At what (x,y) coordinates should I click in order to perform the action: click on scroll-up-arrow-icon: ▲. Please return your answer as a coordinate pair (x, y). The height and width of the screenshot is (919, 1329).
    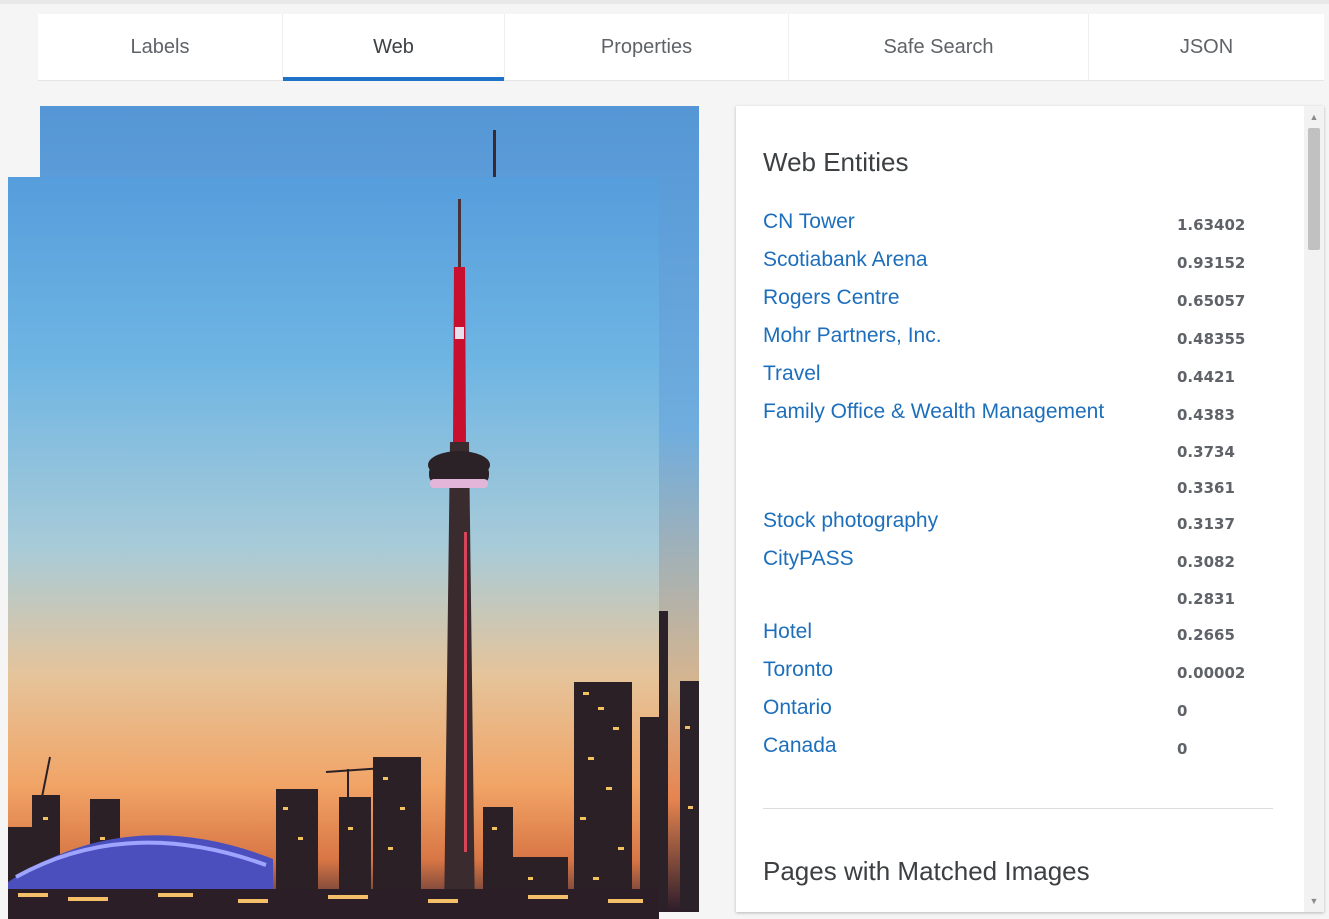
    Looking at the image, I should click on (1314, 117).